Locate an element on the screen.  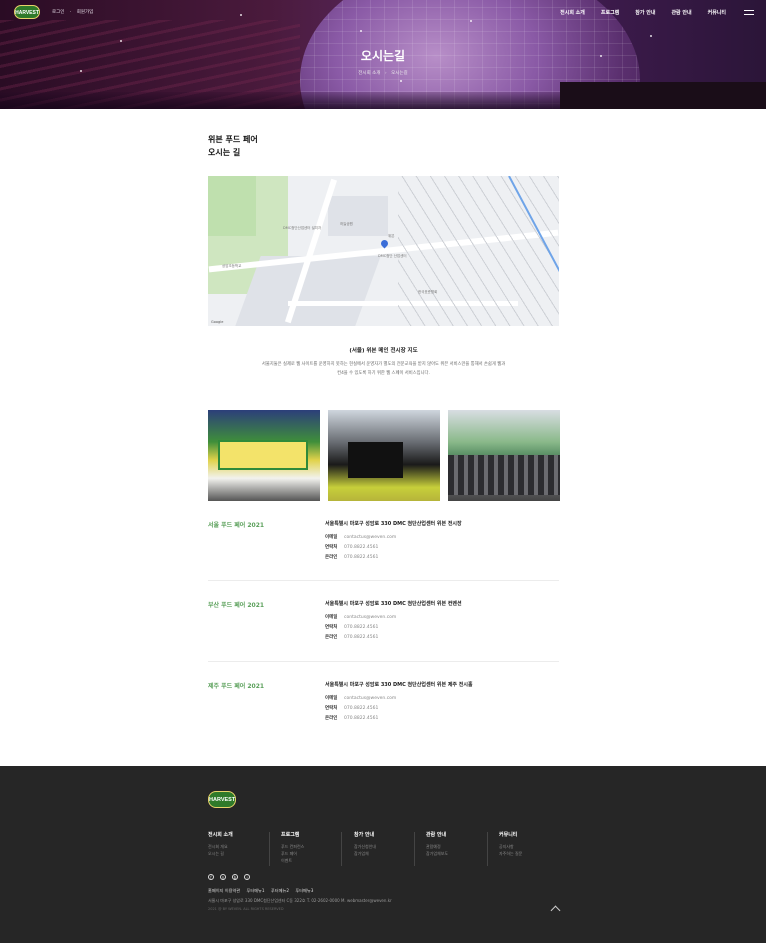
signup-link: 회원가입 is located at coordinates (85, 12).